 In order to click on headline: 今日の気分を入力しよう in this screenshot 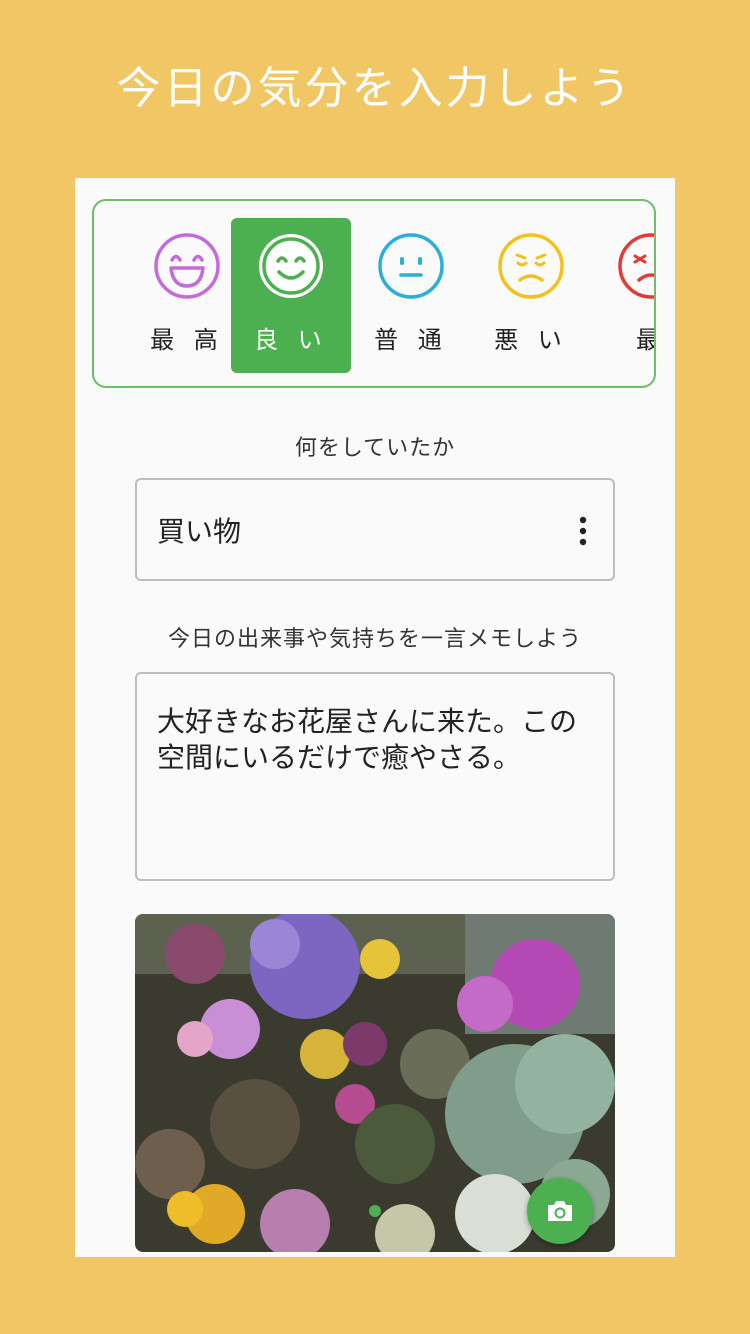, I will do `click(375, 88)`.